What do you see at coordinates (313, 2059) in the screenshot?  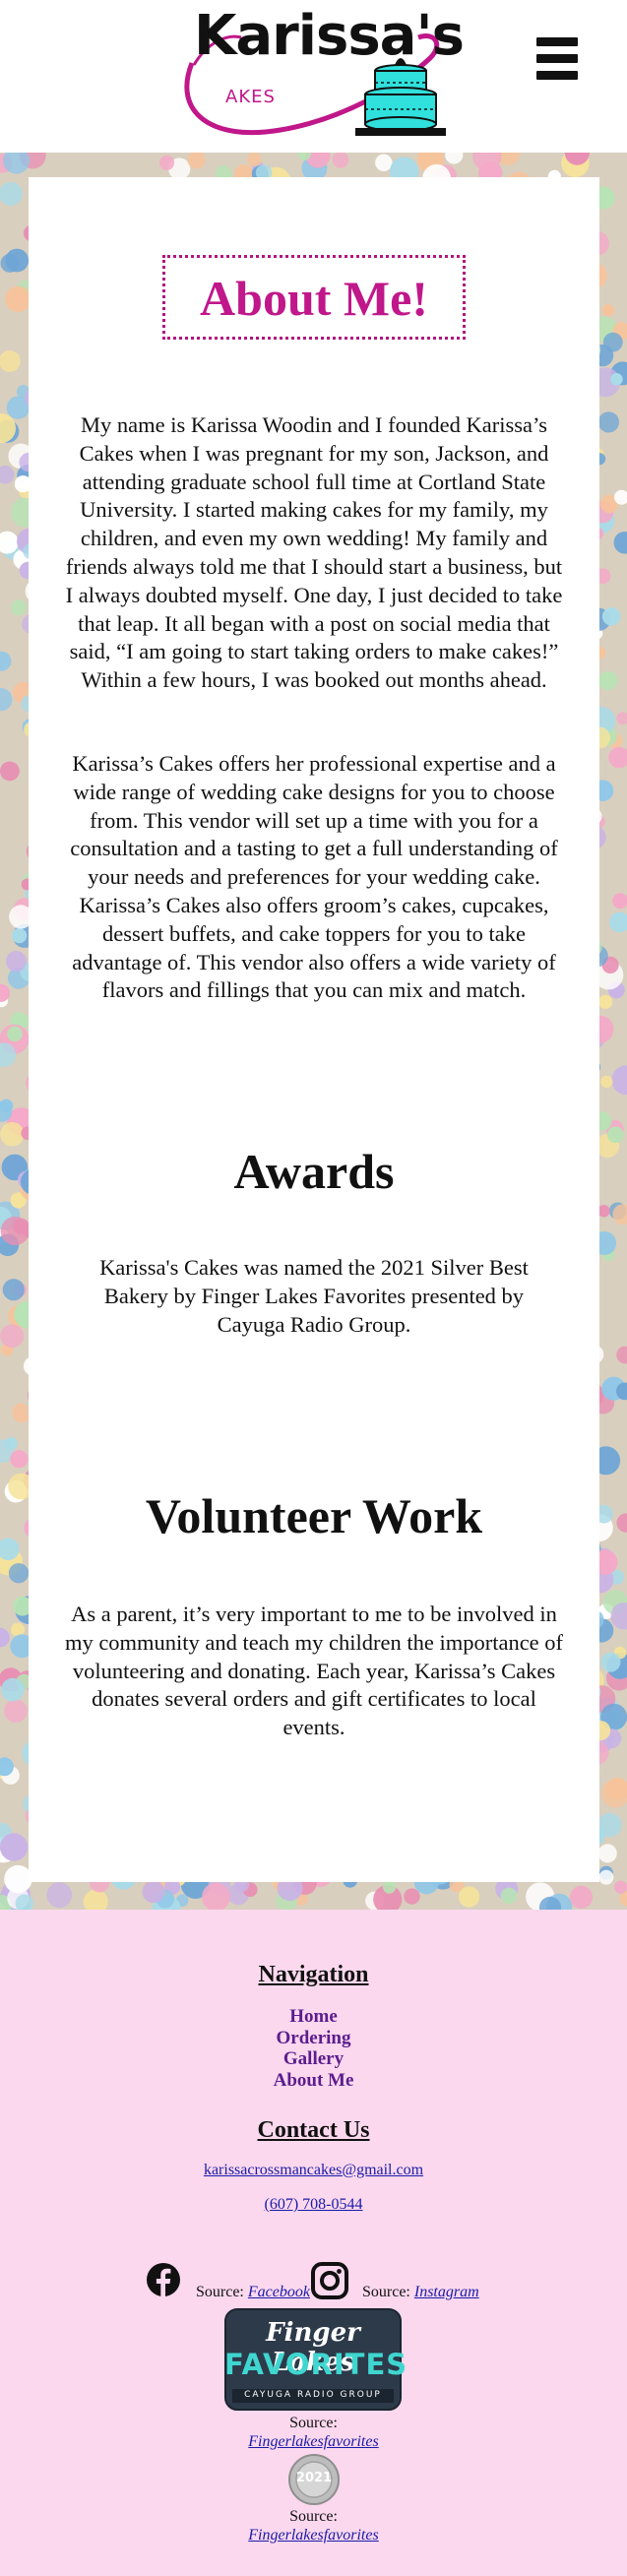 I see `footer-nav-gallery: Gallery` at bounding box center [313, 2059].